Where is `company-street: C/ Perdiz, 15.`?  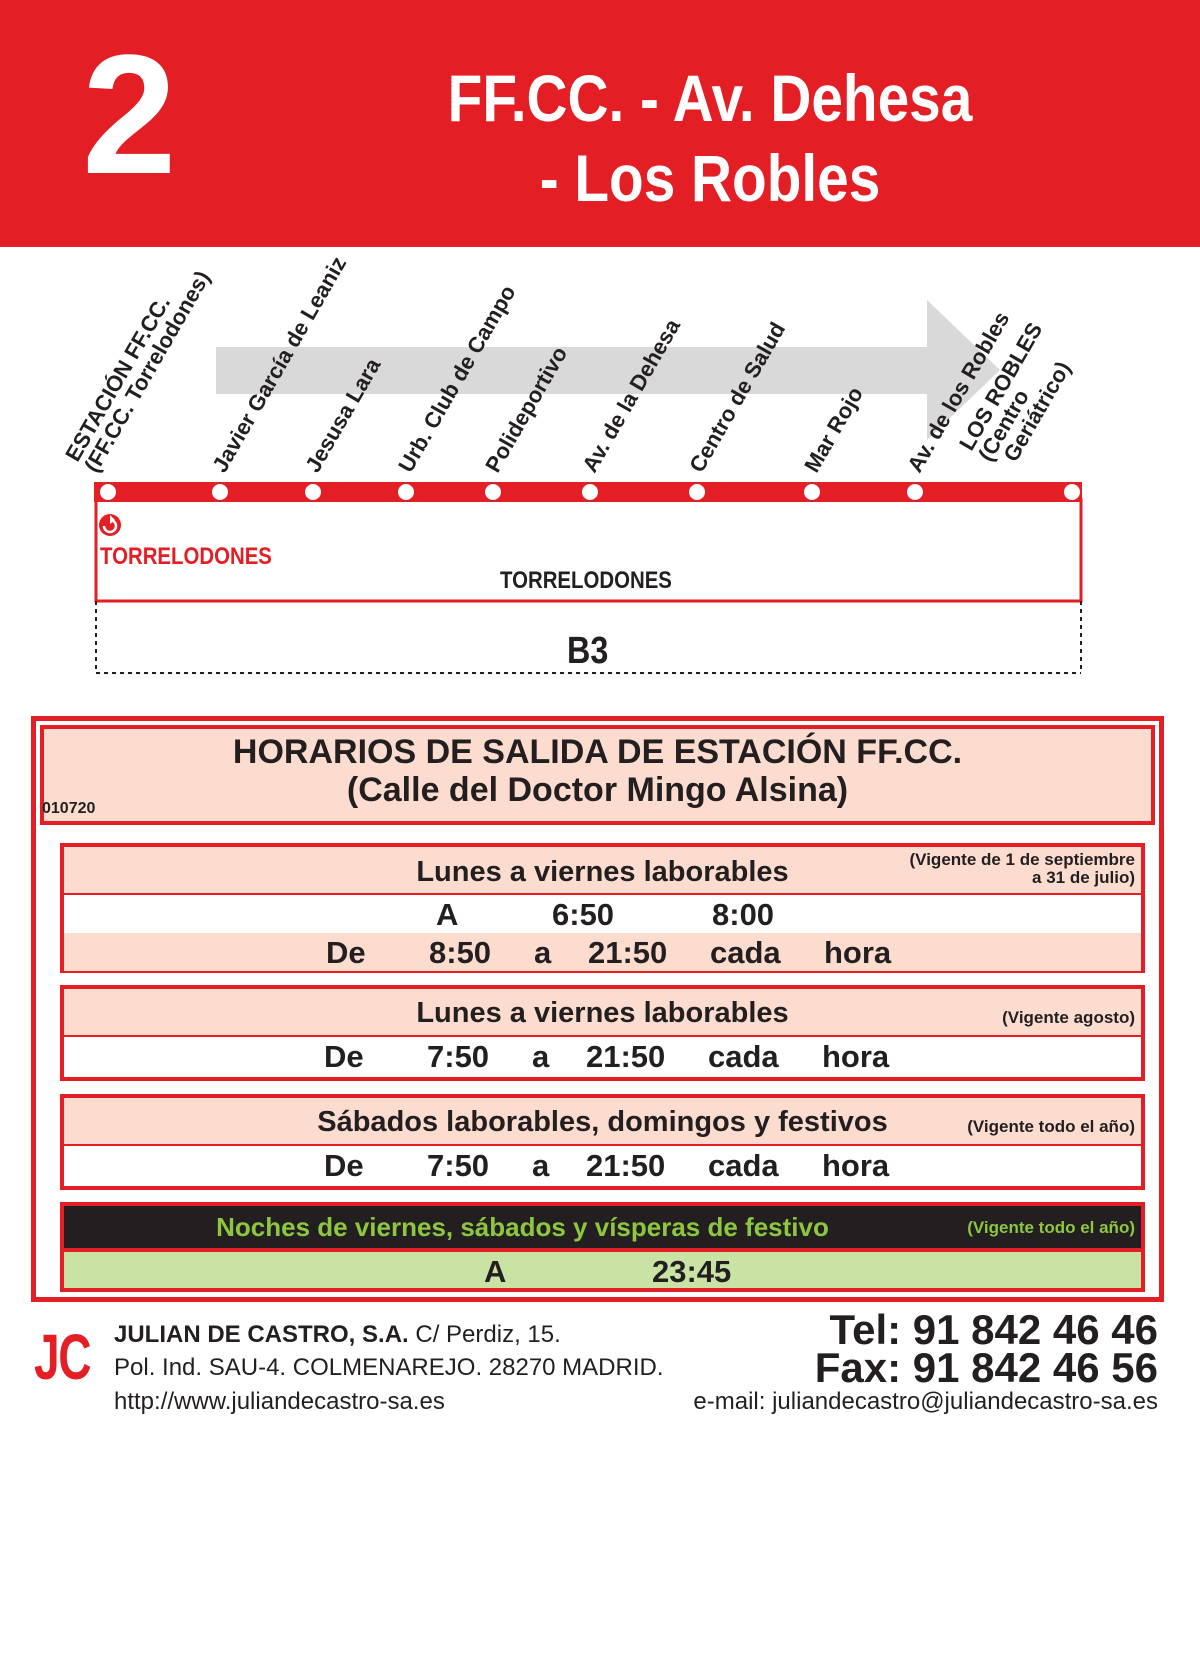
company-street: C/ Perdiz, 15. is located at coordinates (484, 1334).